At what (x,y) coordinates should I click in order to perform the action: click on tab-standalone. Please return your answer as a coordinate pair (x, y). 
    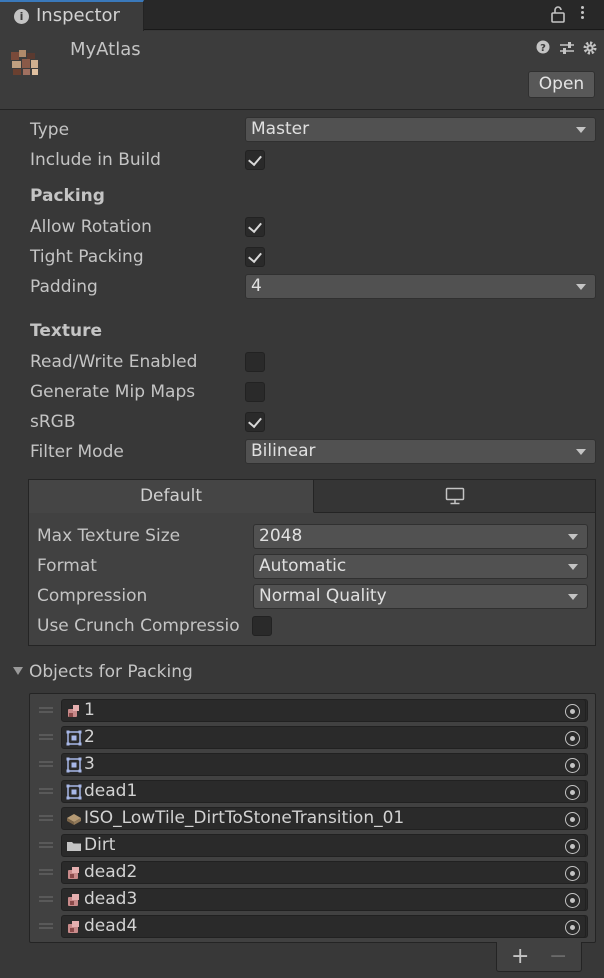
    Looking at the image, I should click on (454, 496).